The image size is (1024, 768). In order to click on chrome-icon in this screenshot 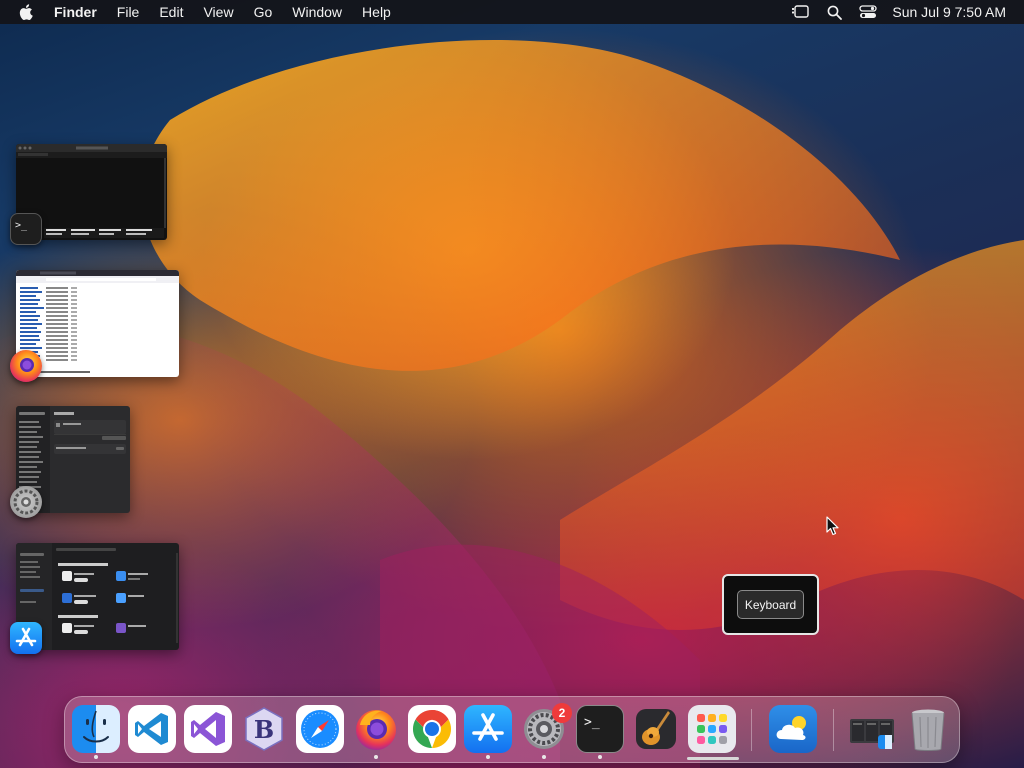, I will do `click(432, 729)`.